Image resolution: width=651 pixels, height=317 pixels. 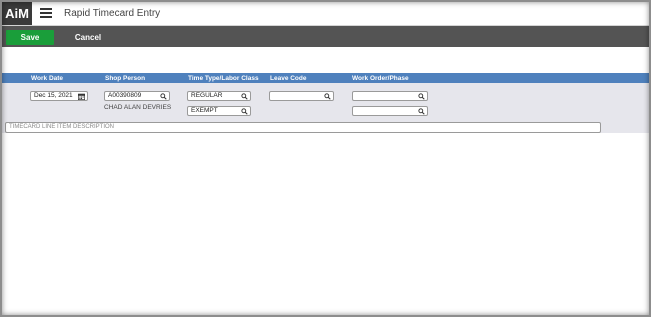 What do you see at coordinates (125, 78) in the screenshot?
I see `column-header-shop-person: Shop Person` at bounding box center [125, 78].